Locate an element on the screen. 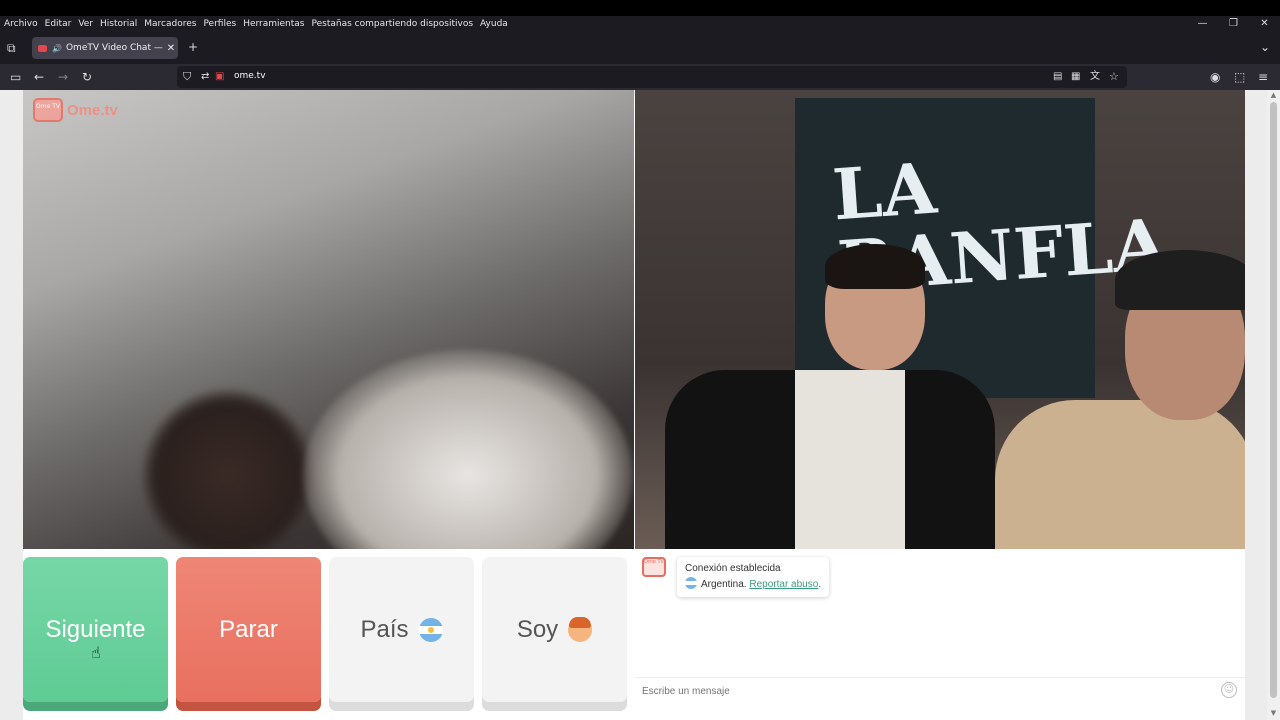 Image resolution: width=1280 pixels, height=720 pixels. tab-overview-icon: ⧉ is located at coordinates (11, 48).